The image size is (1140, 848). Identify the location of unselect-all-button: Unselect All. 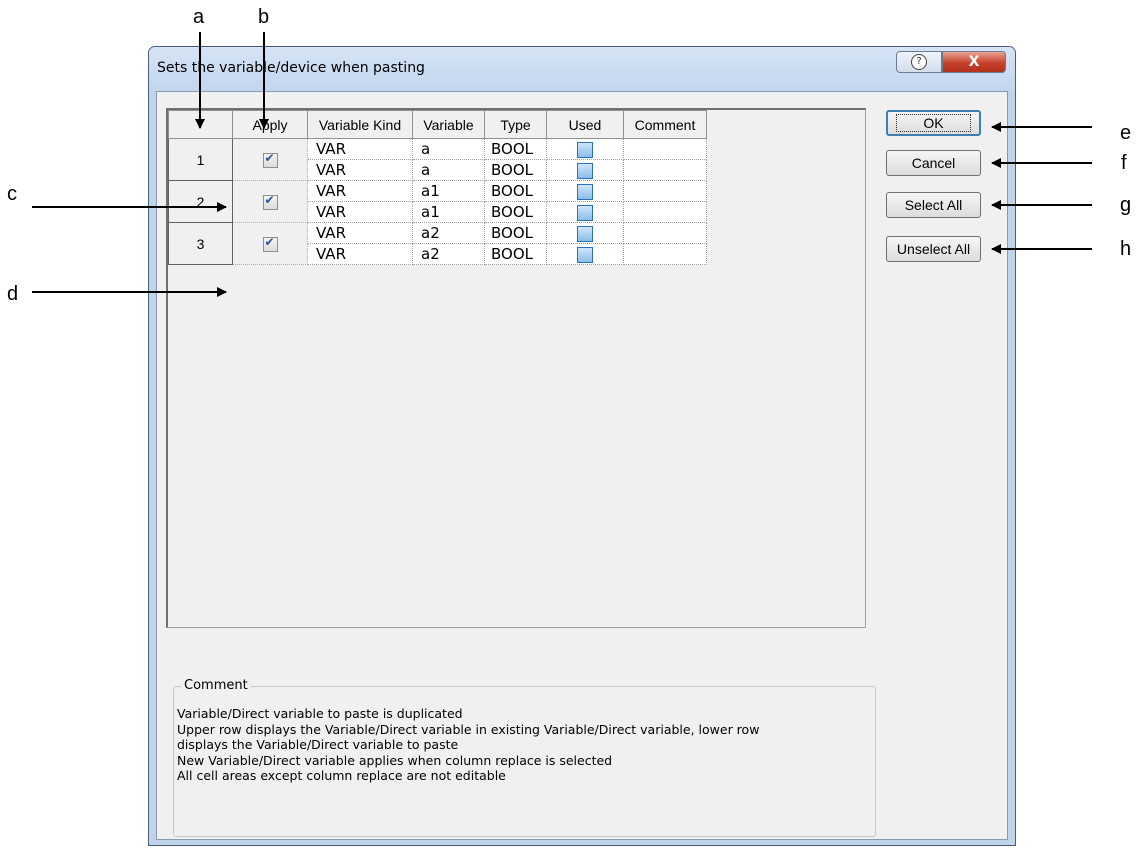
(933, 249).